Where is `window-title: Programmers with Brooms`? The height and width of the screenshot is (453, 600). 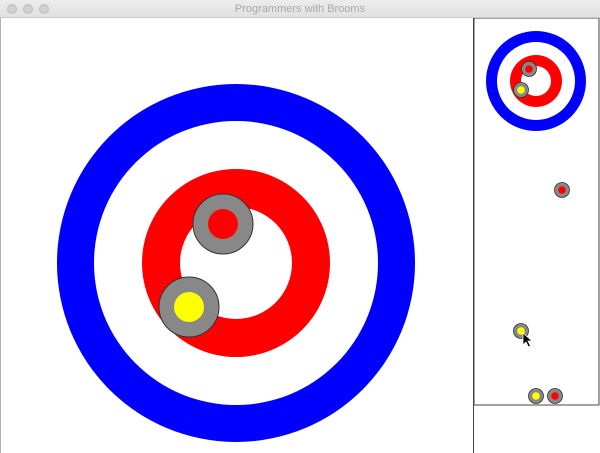
window-title: Programmers with Brooms is located at coordinates (300, 9).